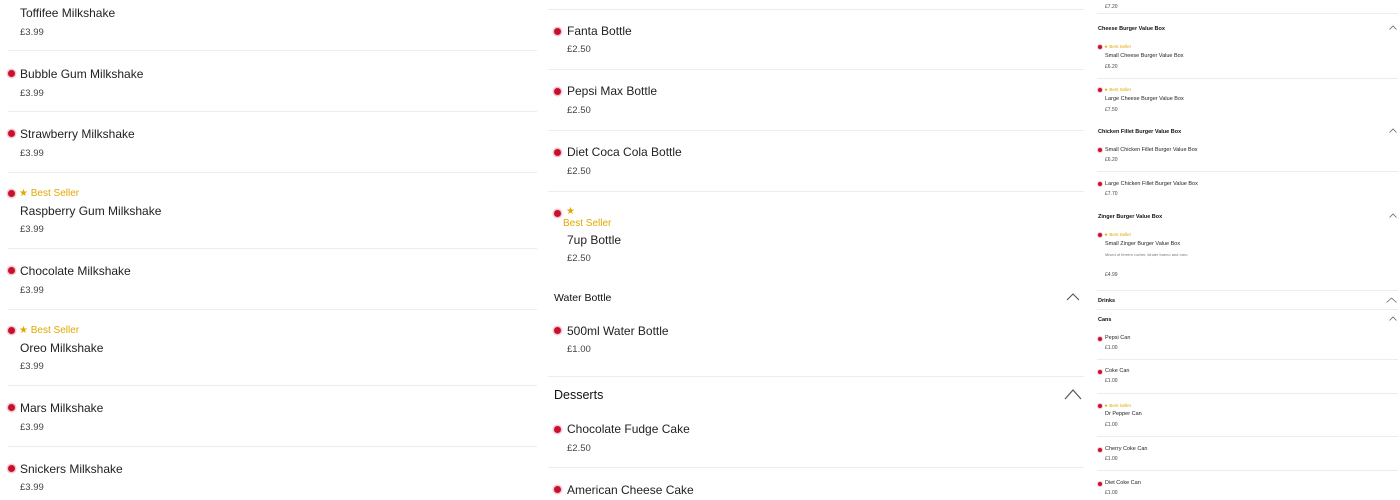  I want to click on menu-item: American Cheese Cake, so click(818, 484).